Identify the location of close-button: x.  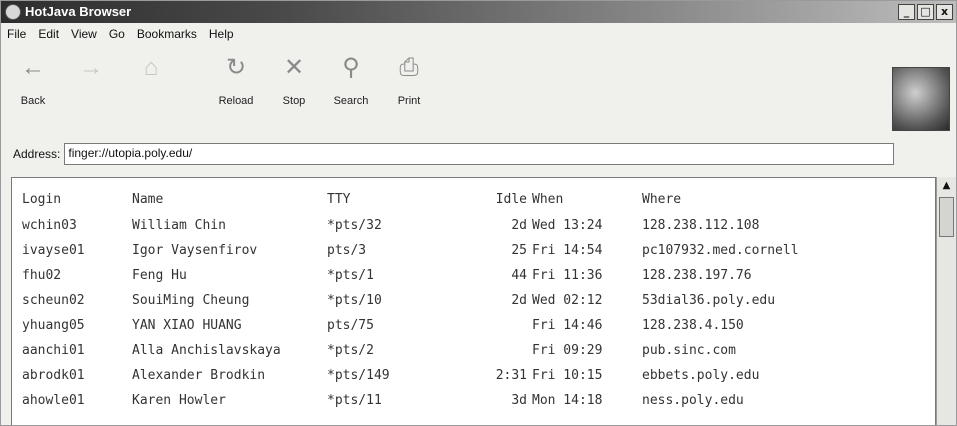
(944, 12).